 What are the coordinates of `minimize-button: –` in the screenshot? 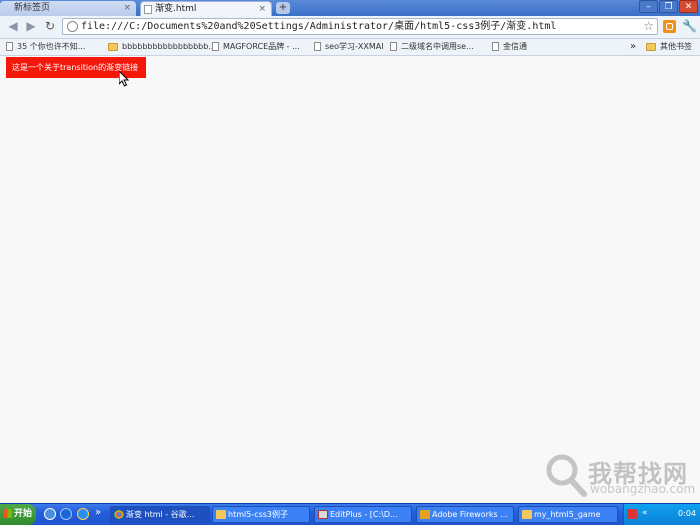 It's located at (648, 6).